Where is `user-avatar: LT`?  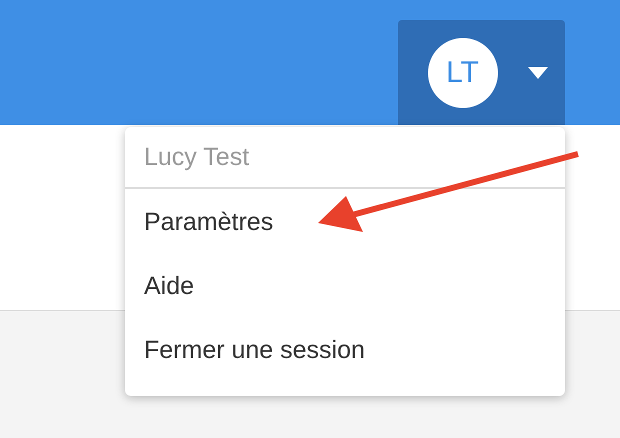 user-avatar: LT is located at coordinates (463, 73).